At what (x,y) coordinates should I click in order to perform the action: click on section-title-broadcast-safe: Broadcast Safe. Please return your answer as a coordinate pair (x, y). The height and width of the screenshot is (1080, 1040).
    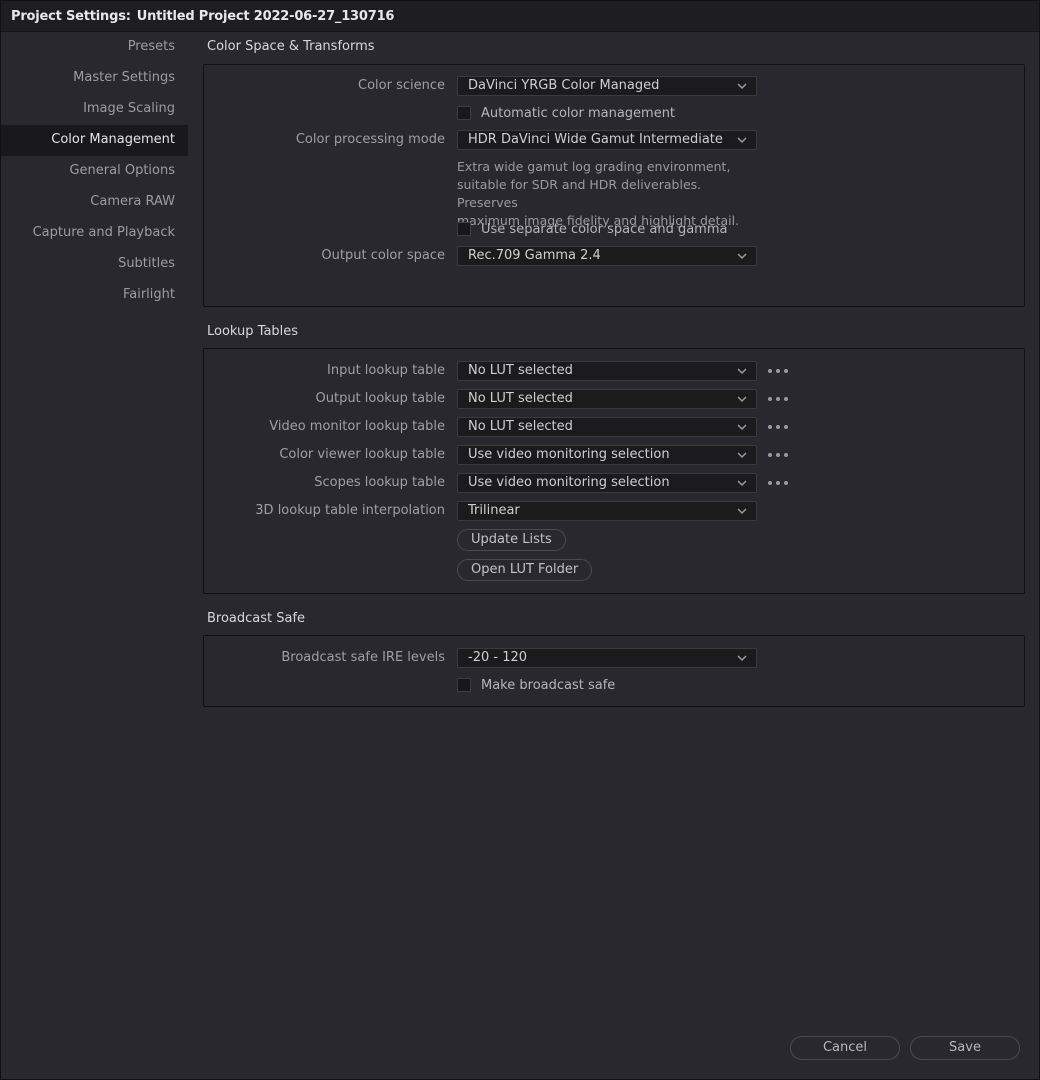
    Looking at the image, I should click on (256, 618).